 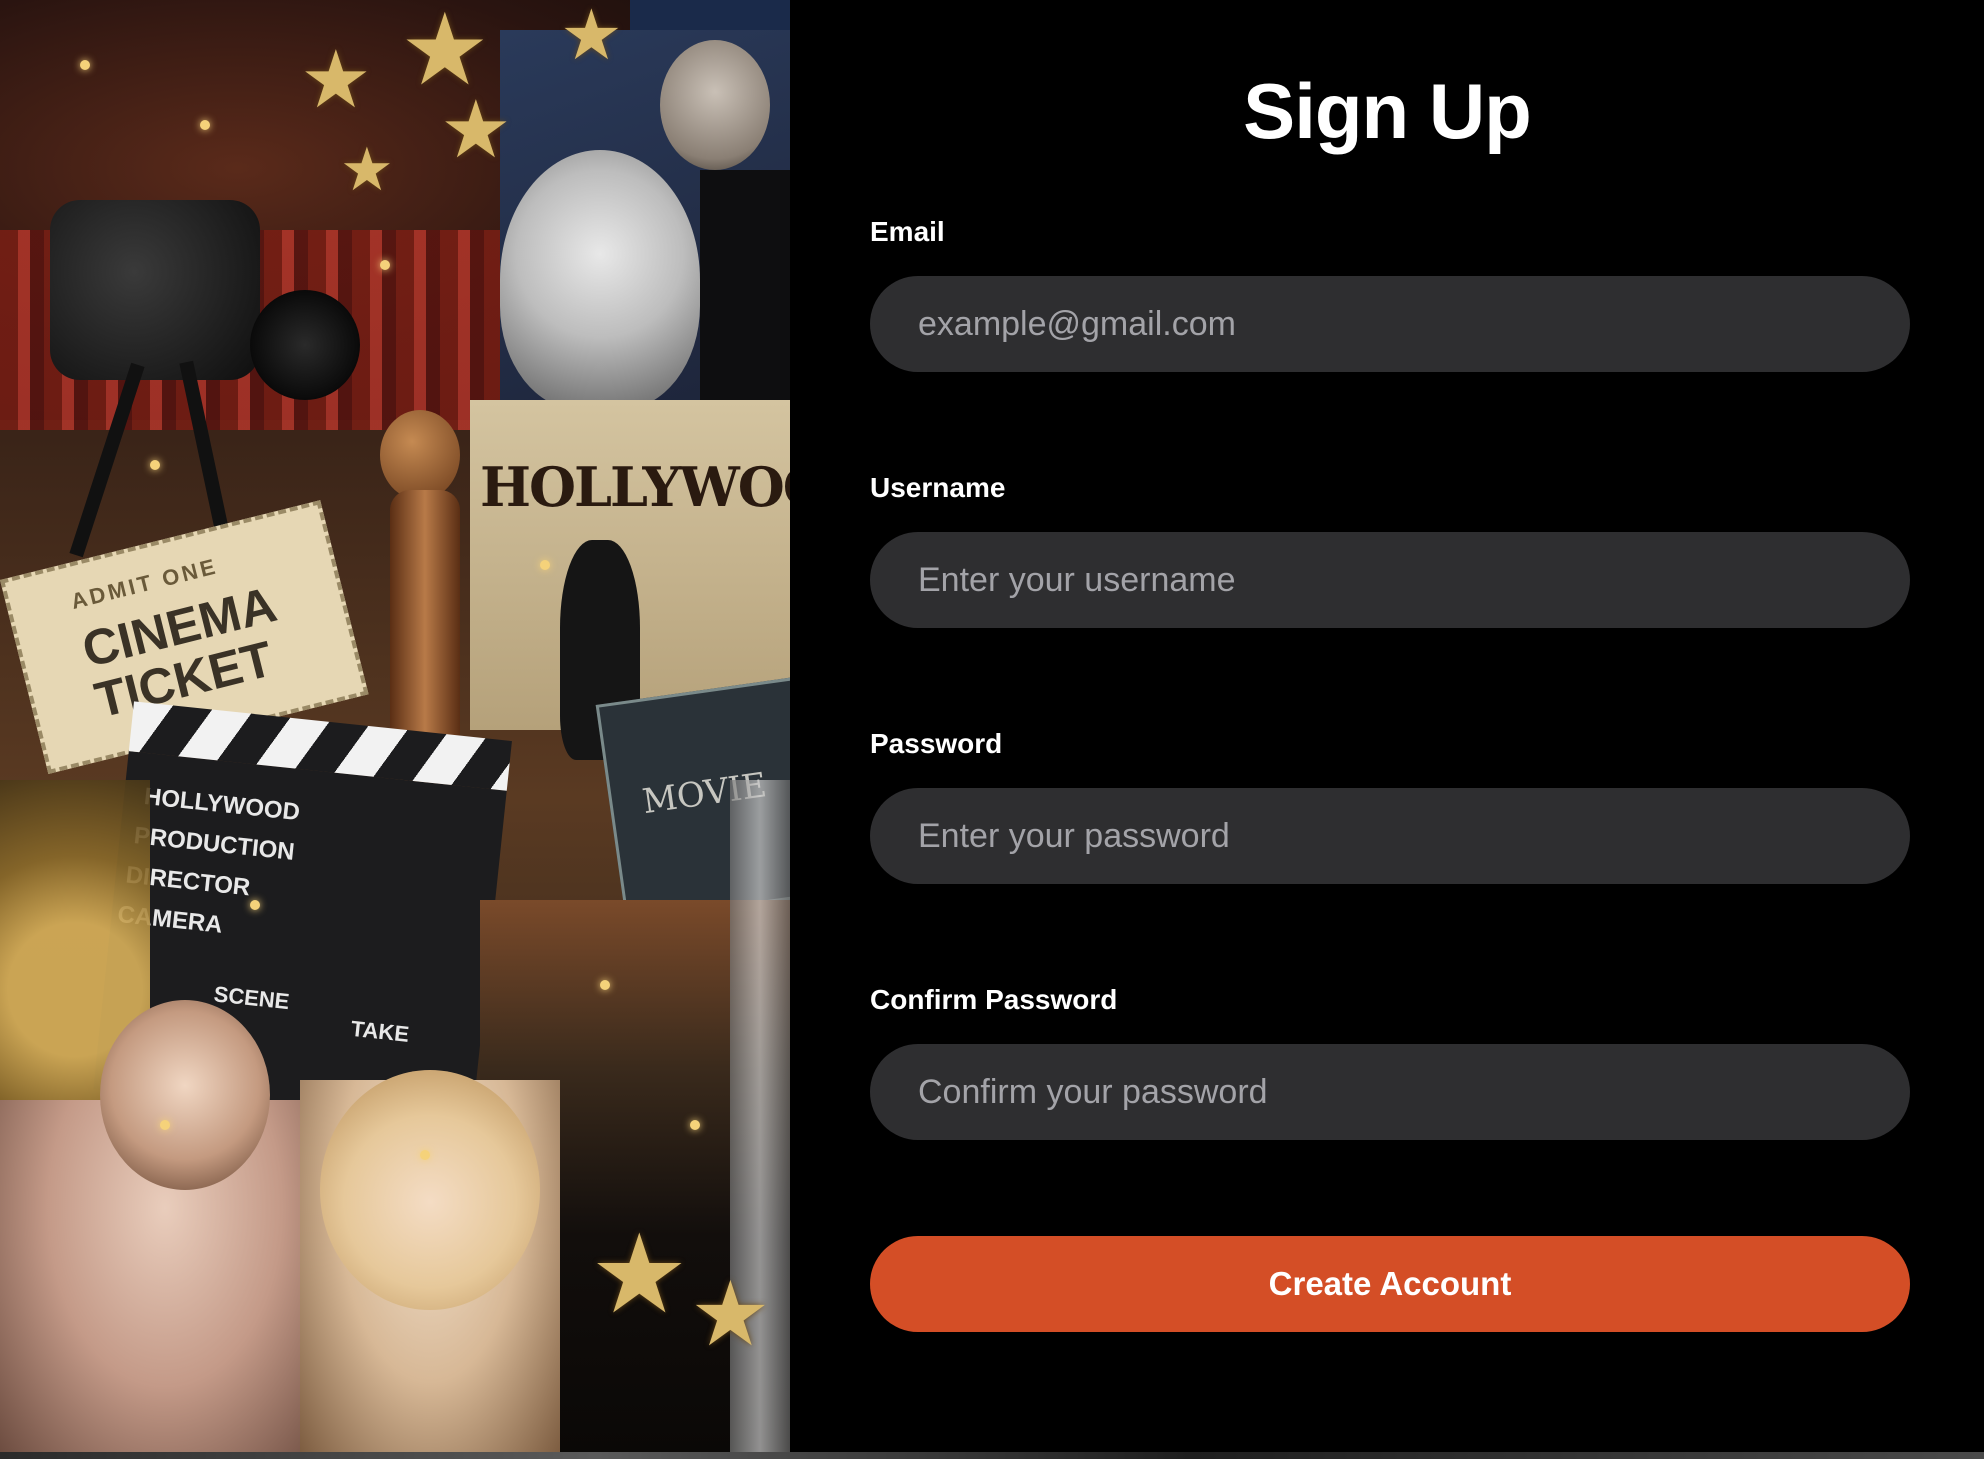 What do you see at coordinates (938, 487) in the screenshot?
I see `username-label: Username` at bounding box center [938, 487].